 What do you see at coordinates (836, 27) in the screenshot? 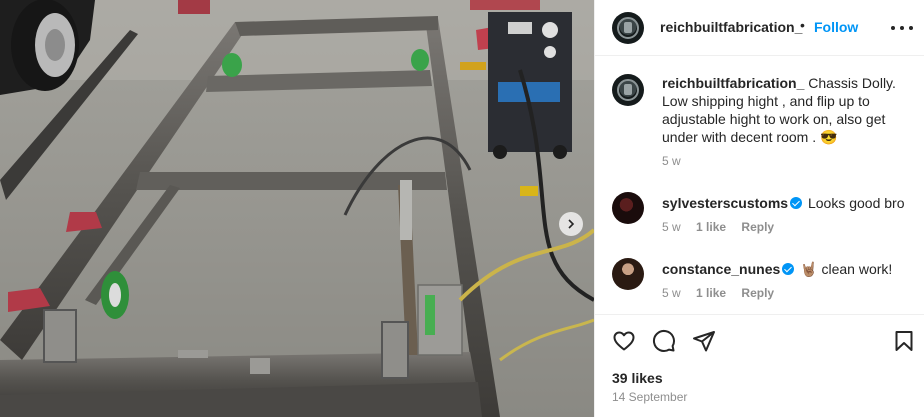
I see `follow-button: Follow` at bounding box center [836, 27].